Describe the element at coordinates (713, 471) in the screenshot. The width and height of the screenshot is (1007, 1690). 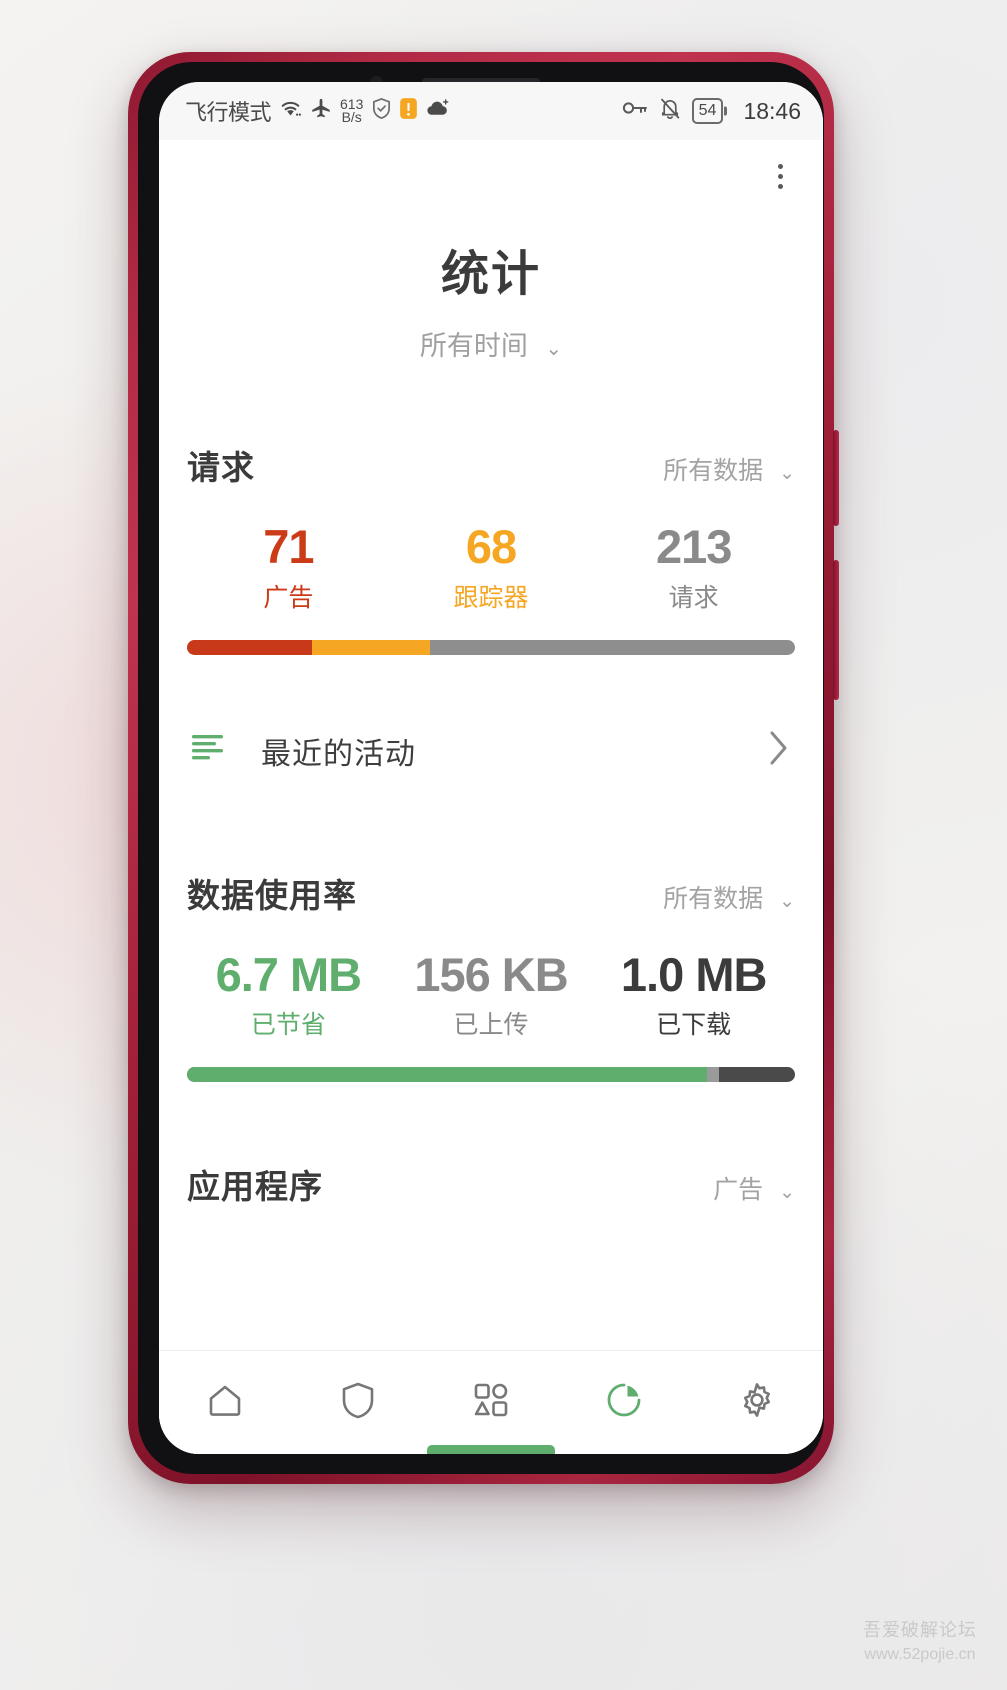
I see `requests-filter-label: 所有数据` at that location.